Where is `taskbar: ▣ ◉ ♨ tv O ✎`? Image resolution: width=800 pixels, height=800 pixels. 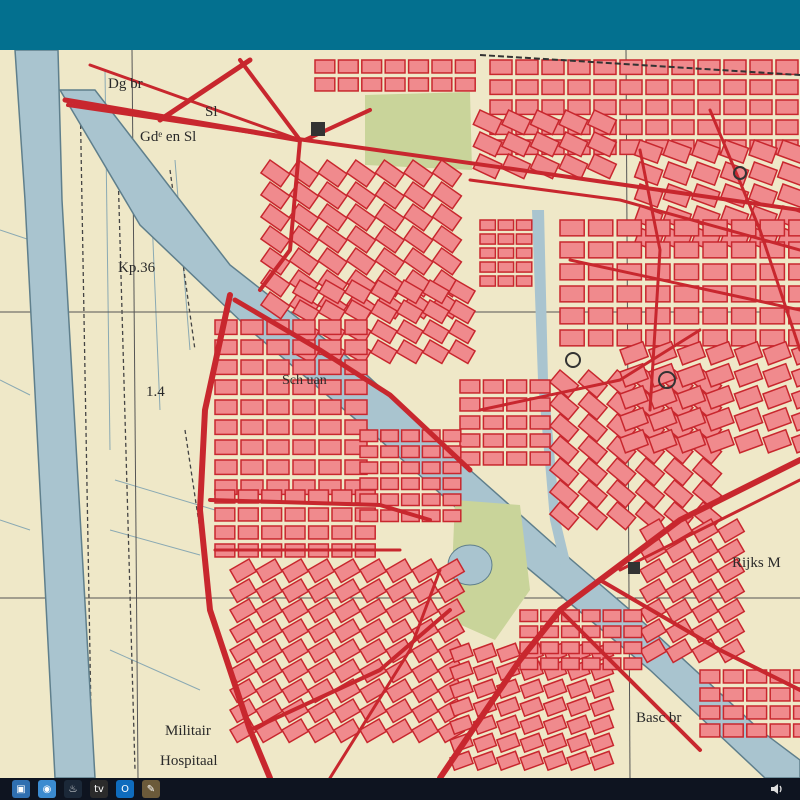 taskbar: ▣ ◉ ♨ tv O ✎ is located at coordinates (400, 789).